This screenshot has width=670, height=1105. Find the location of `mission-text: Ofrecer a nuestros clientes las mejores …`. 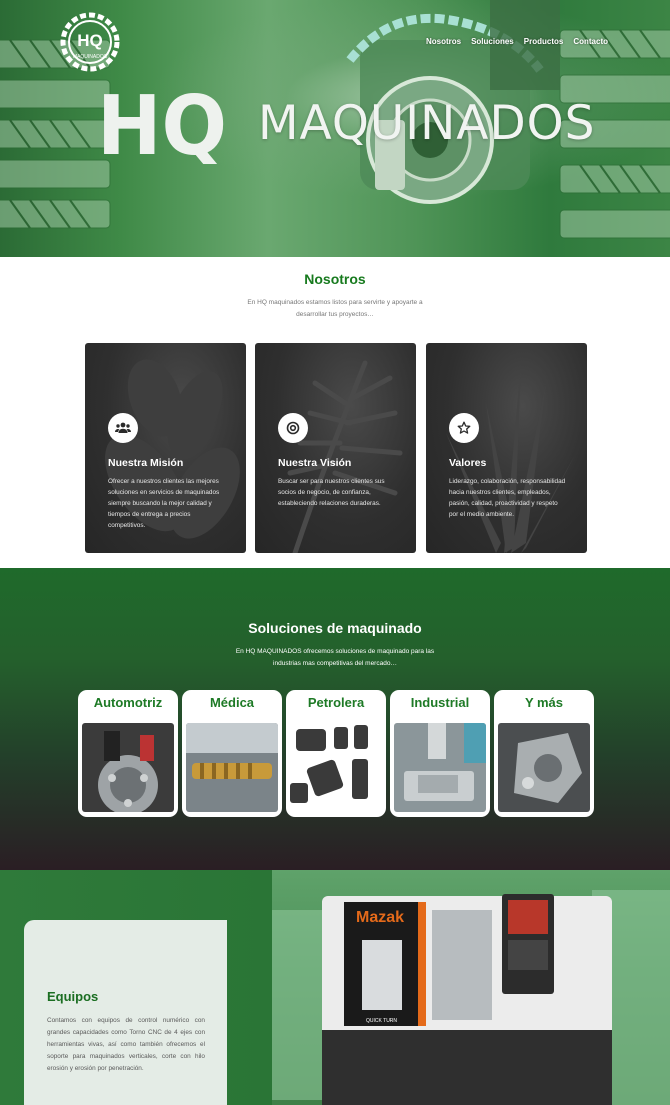

mission-text: Ofrecer a nuestros clientes las mejores … is located at coordinates (164, 503).